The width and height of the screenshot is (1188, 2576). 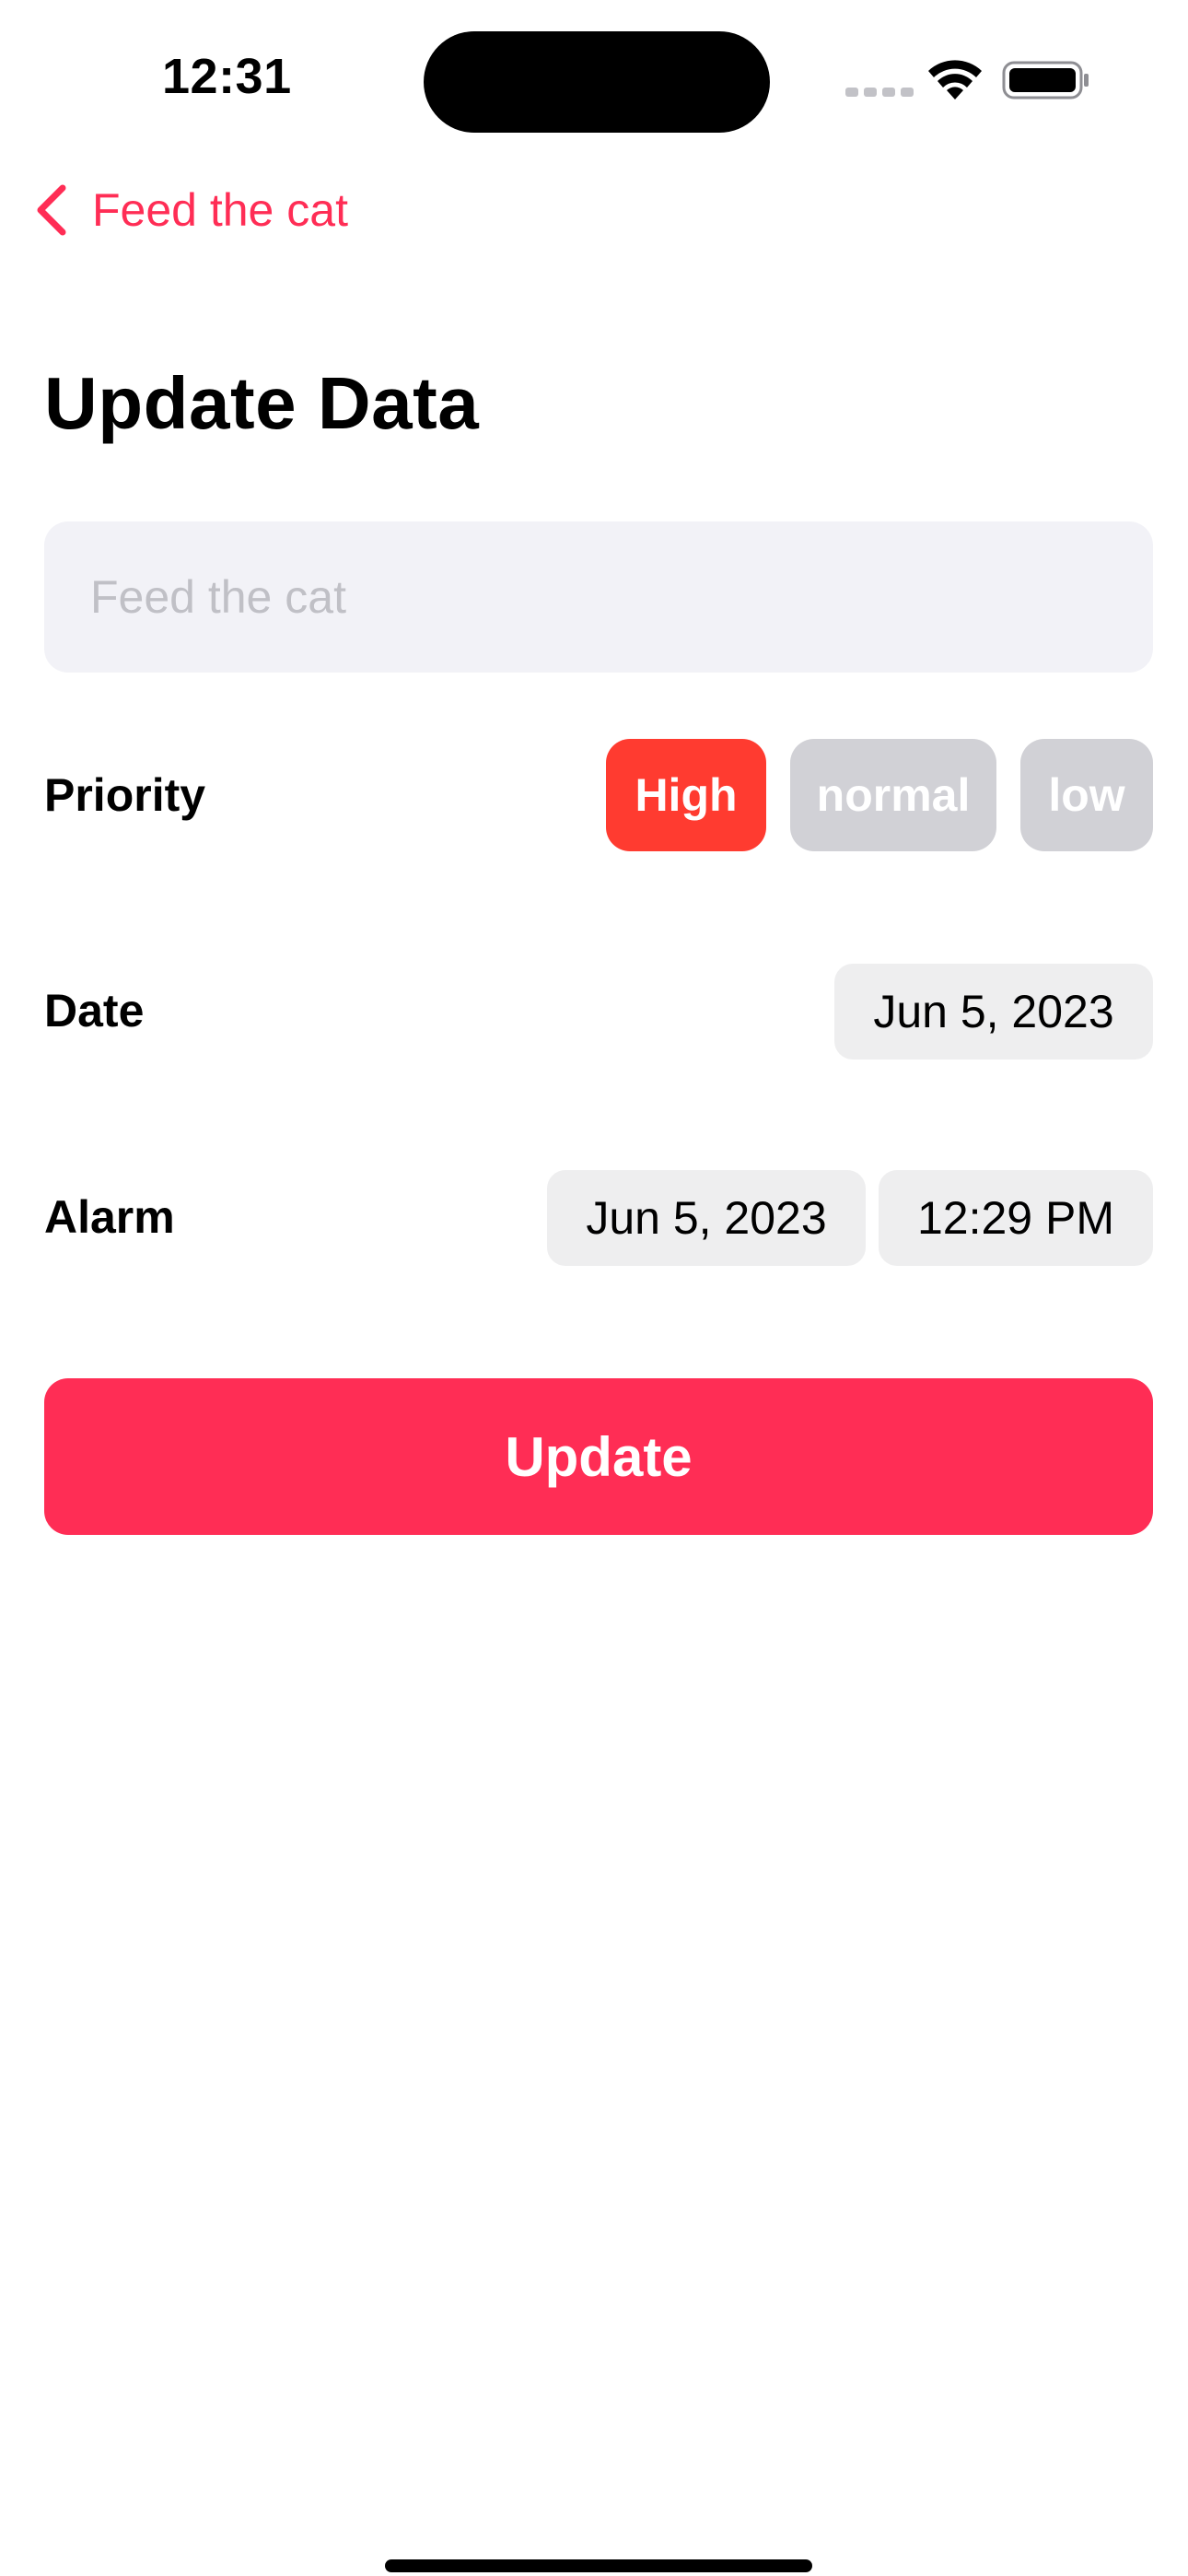 I want to click on date-picker-button: Jun 5, 2023, so click(x=993, y=1012).